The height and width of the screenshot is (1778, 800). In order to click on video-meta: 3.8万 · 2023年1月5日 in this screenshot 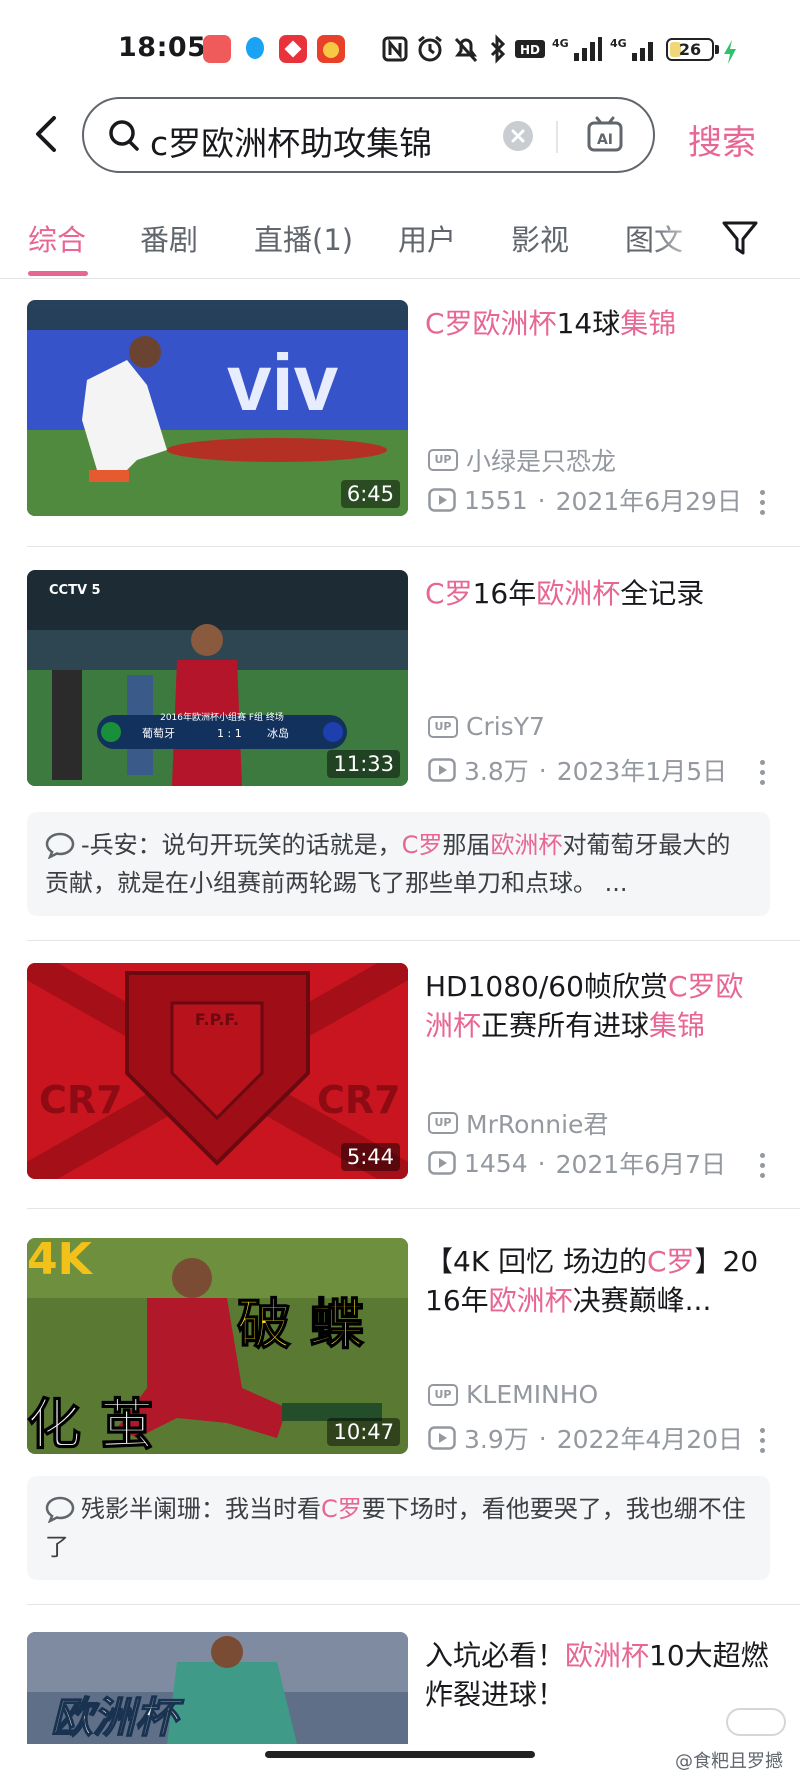, I will do `click(577, 770)`.